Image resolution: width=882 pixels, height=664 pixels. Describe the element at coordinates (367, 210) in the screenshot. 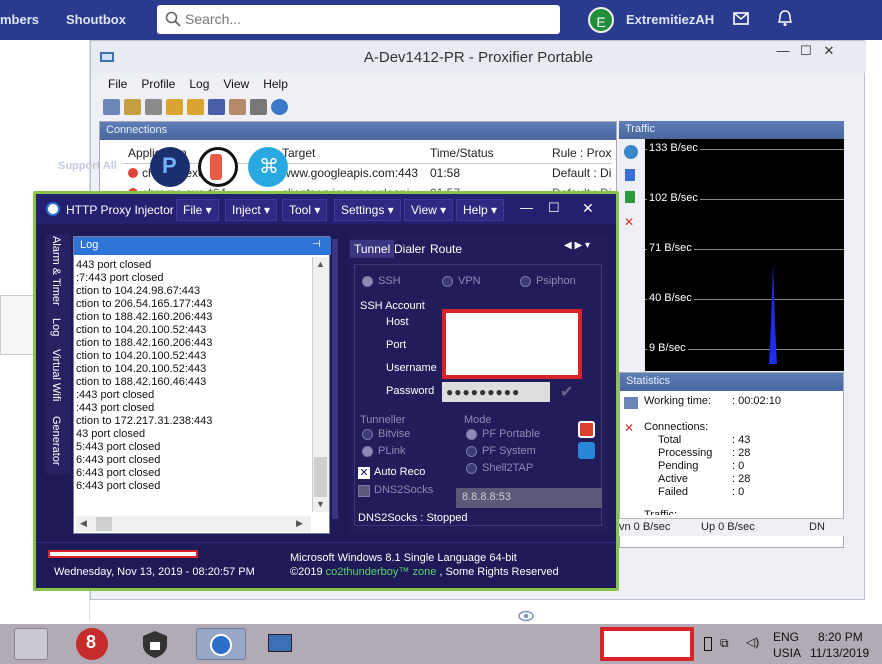

I see `hpi-menu-settings: Settings ▾` at that location.